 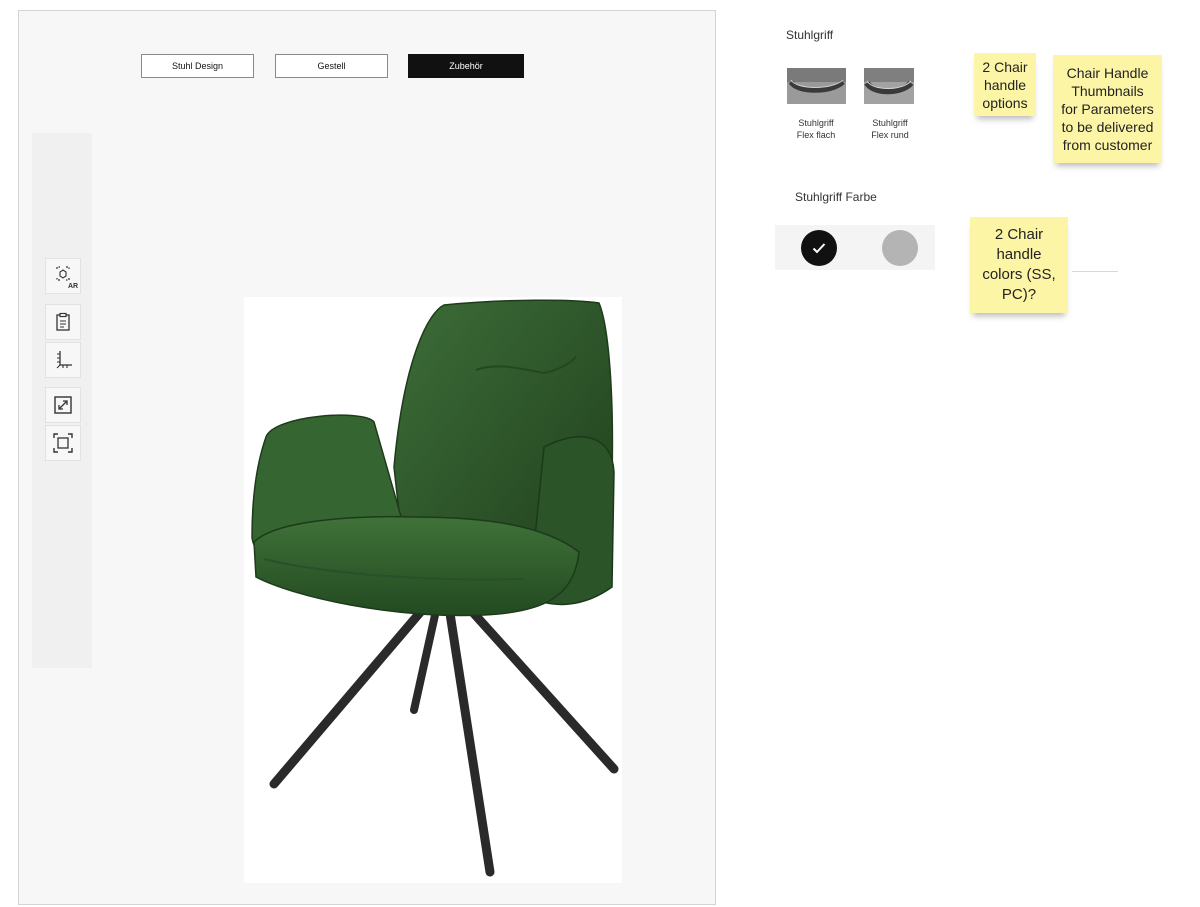 I want to click on handle-flach-thumbnail, so click(x=816, y=86).